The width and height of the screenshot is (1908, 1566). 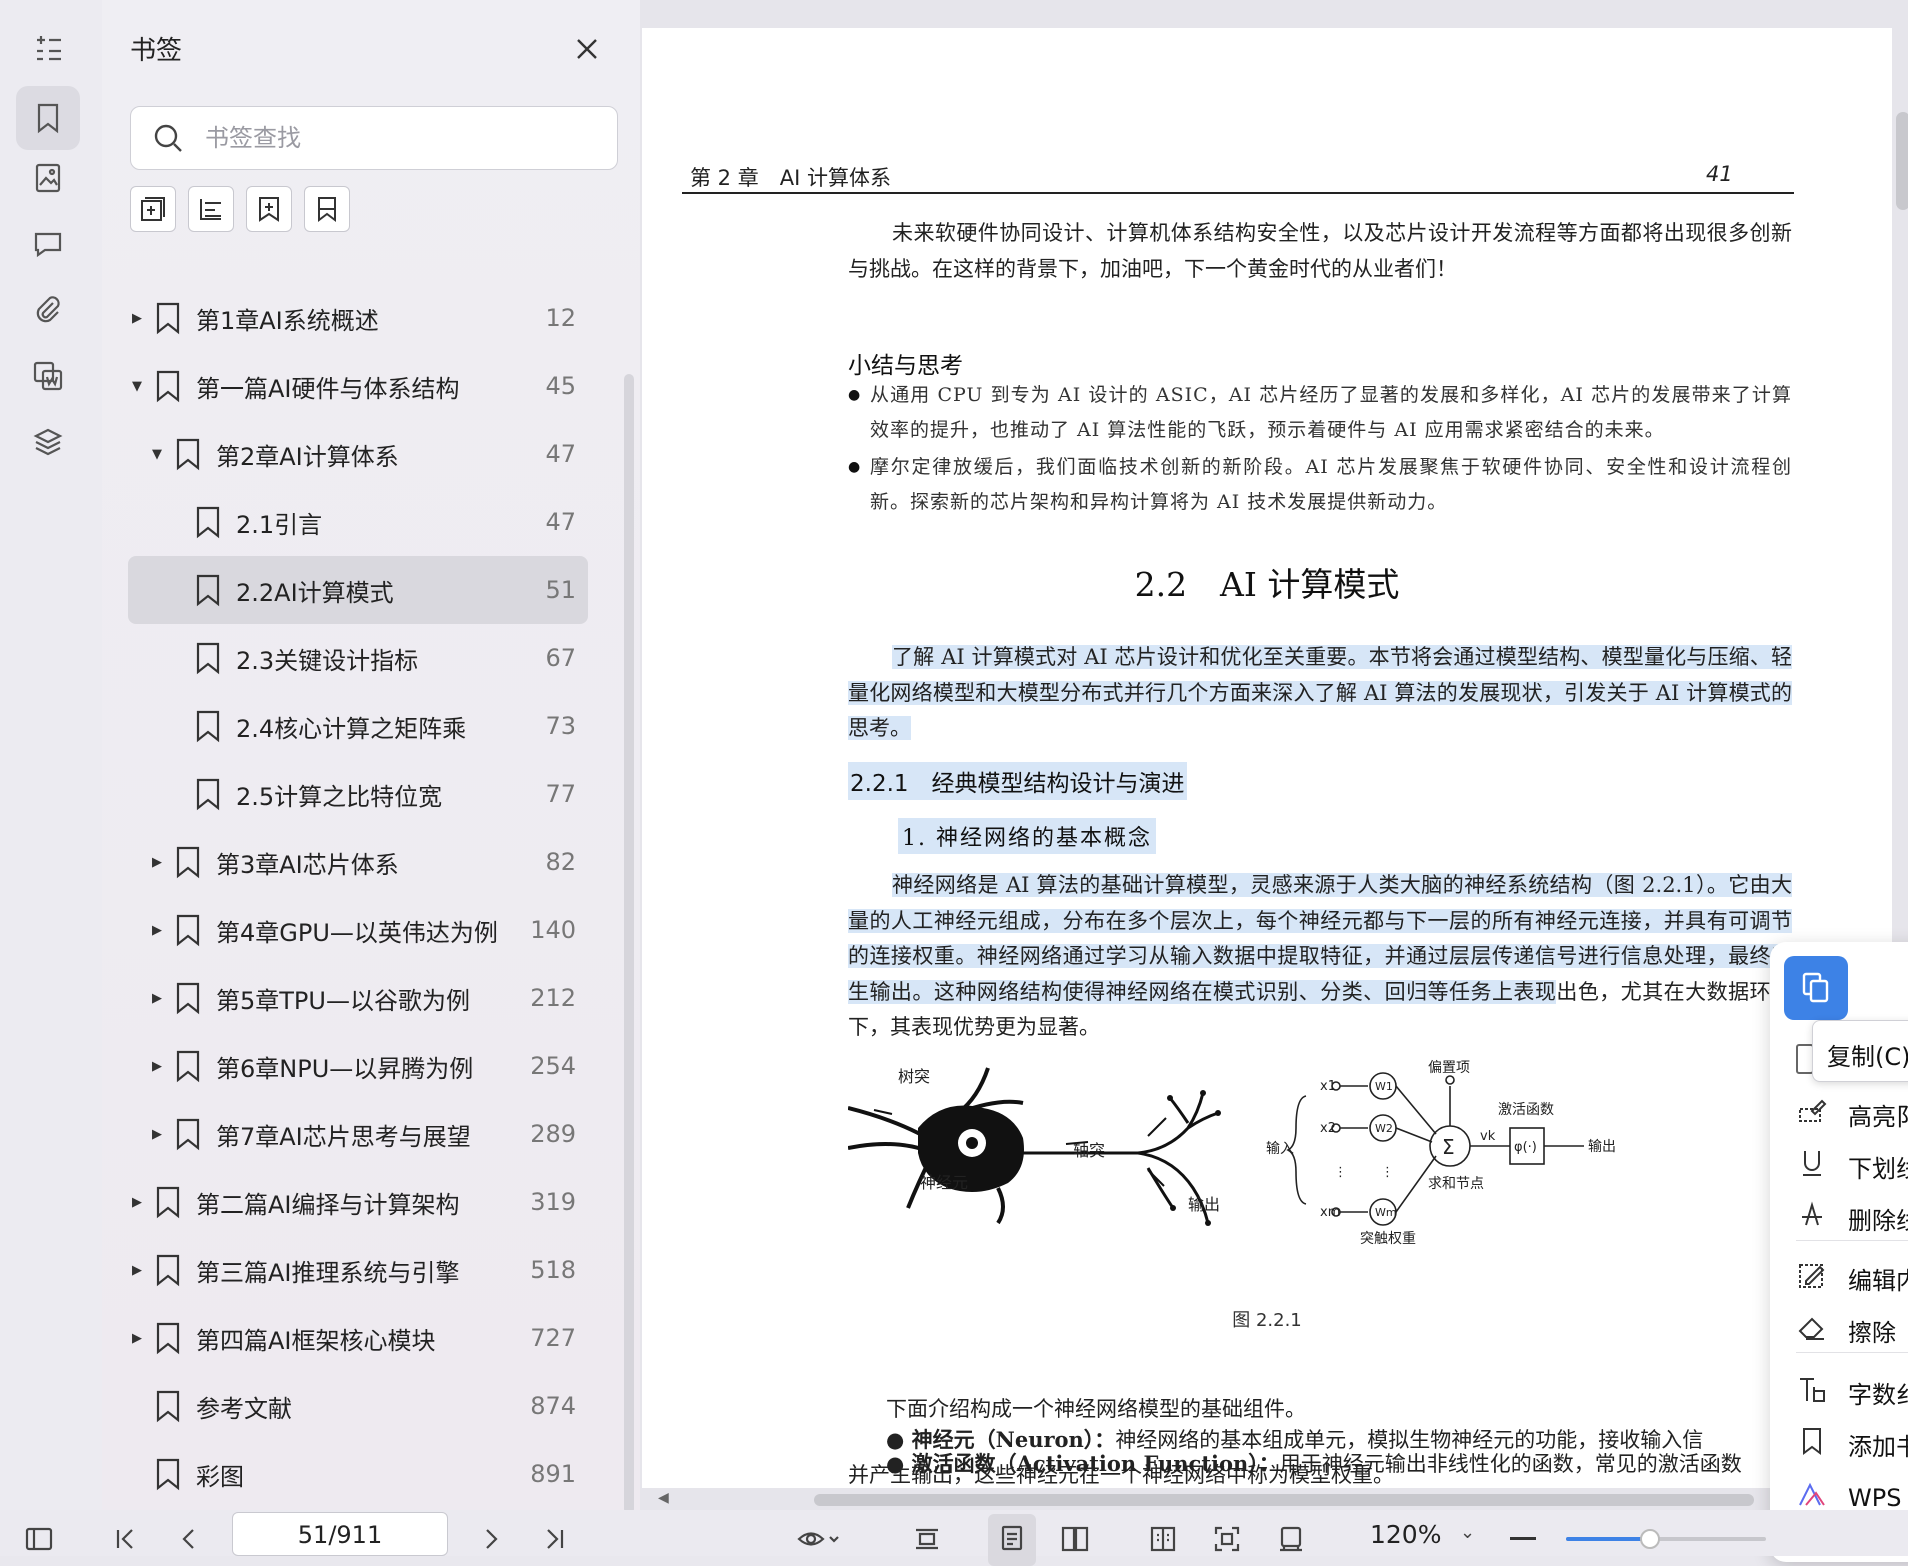 What do you see at coordinates (358, 998) in the screenshot?
I see `bookmark-item: ▶ 第5章TPU—以谷歌为例 212` at bounding box center [358, 998].